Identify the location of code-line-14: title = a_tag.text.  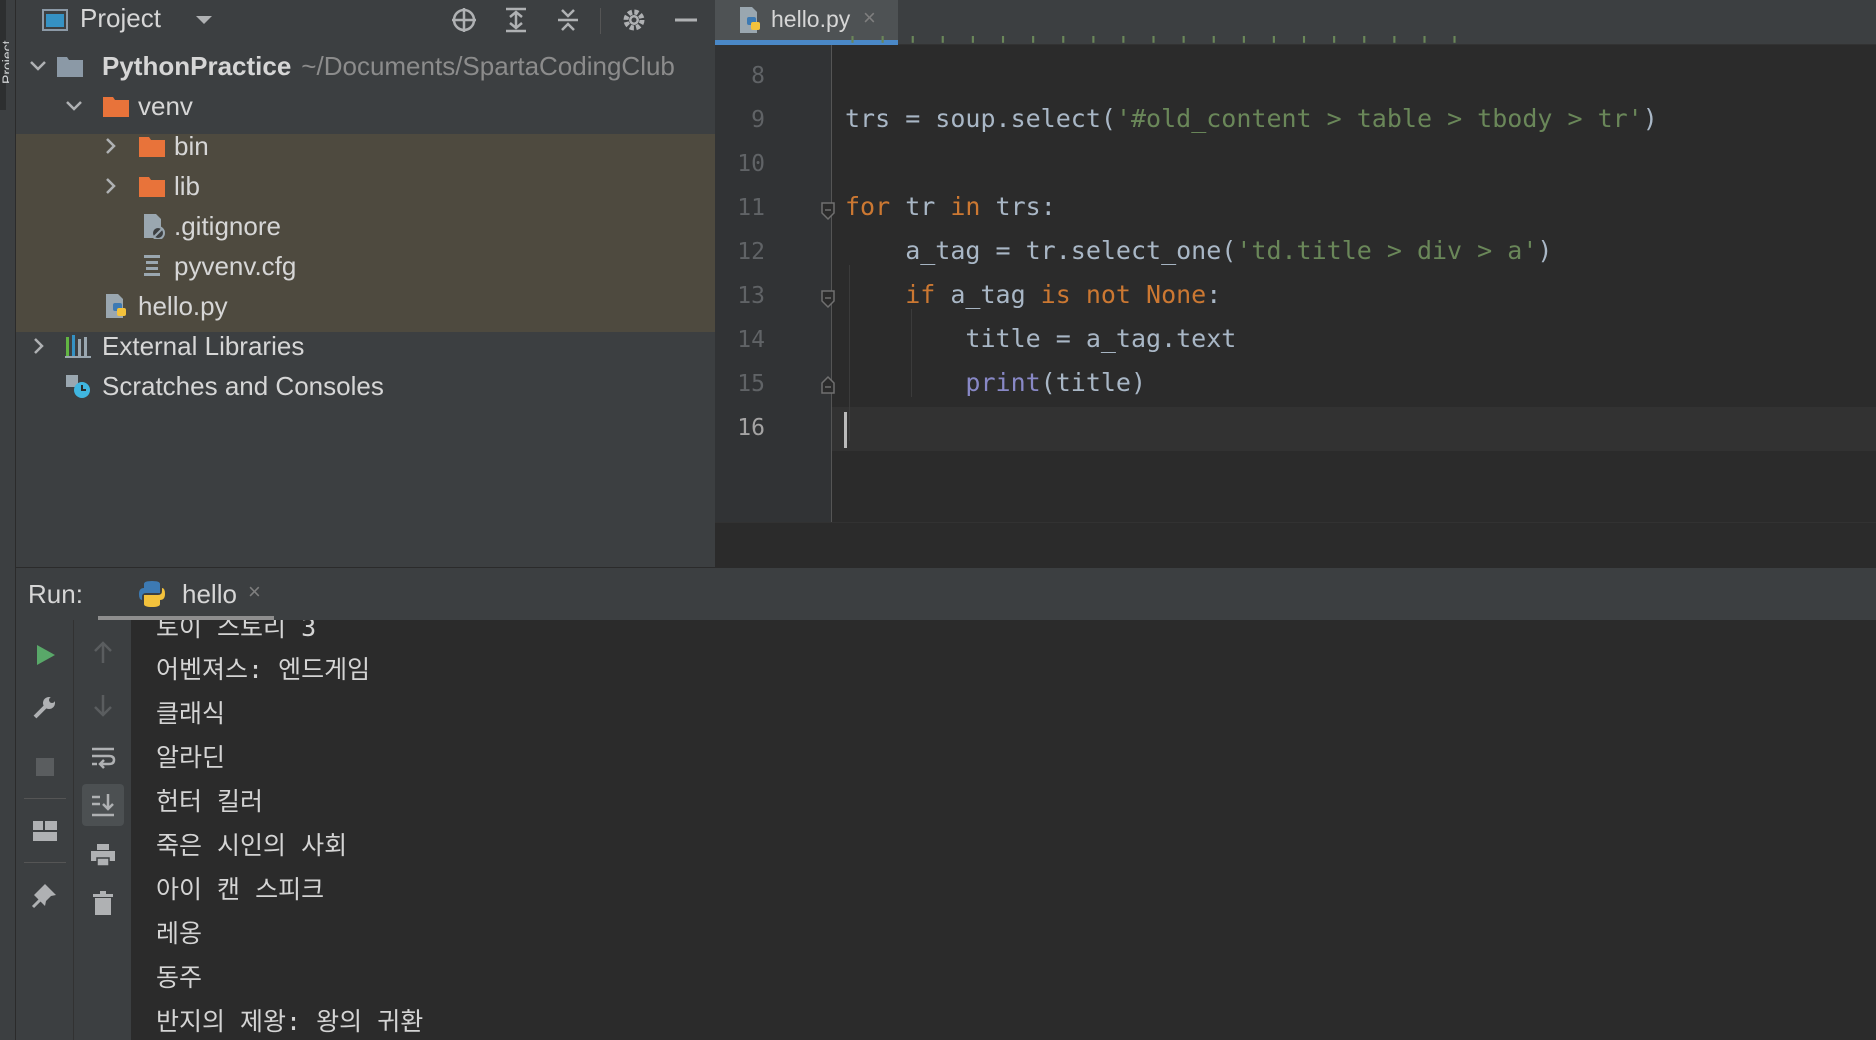
(1041, 338).